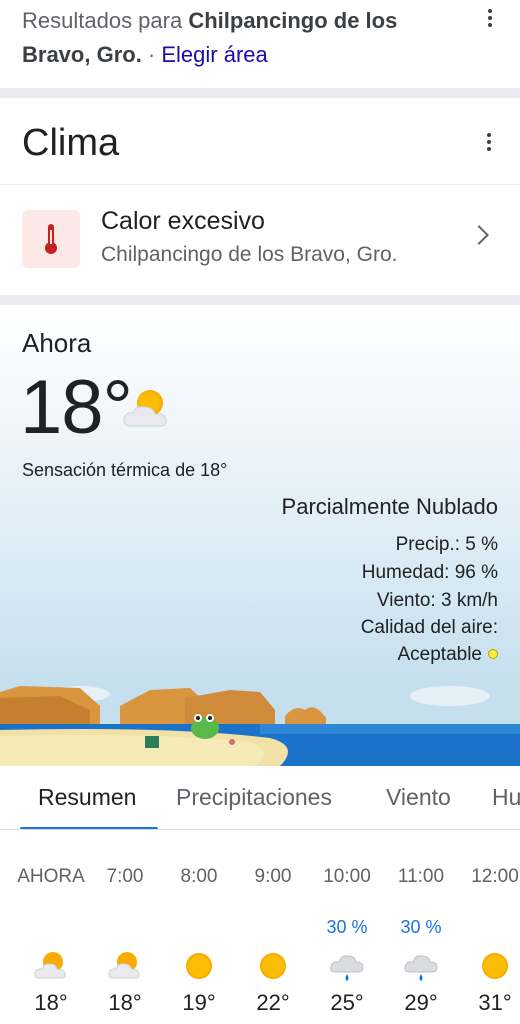  What do you see at coordinates (273, 932) in the screenshot?
I see `hour-item: 9:00 22°` at bounding box center [273, 932].